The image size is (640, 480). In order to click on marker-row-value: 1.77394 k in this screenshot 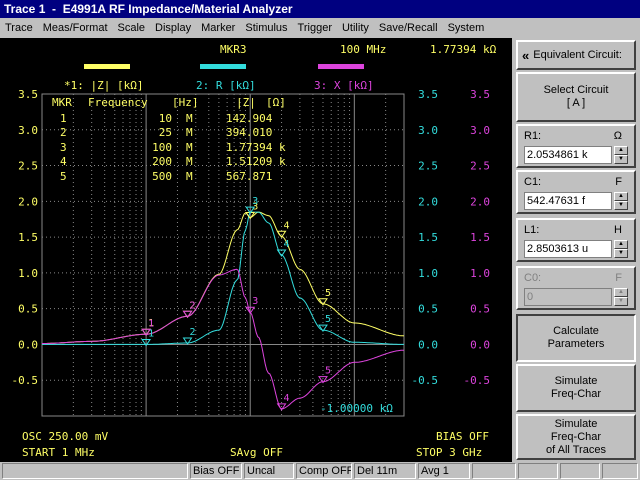, I will do `click(256, 147)`.